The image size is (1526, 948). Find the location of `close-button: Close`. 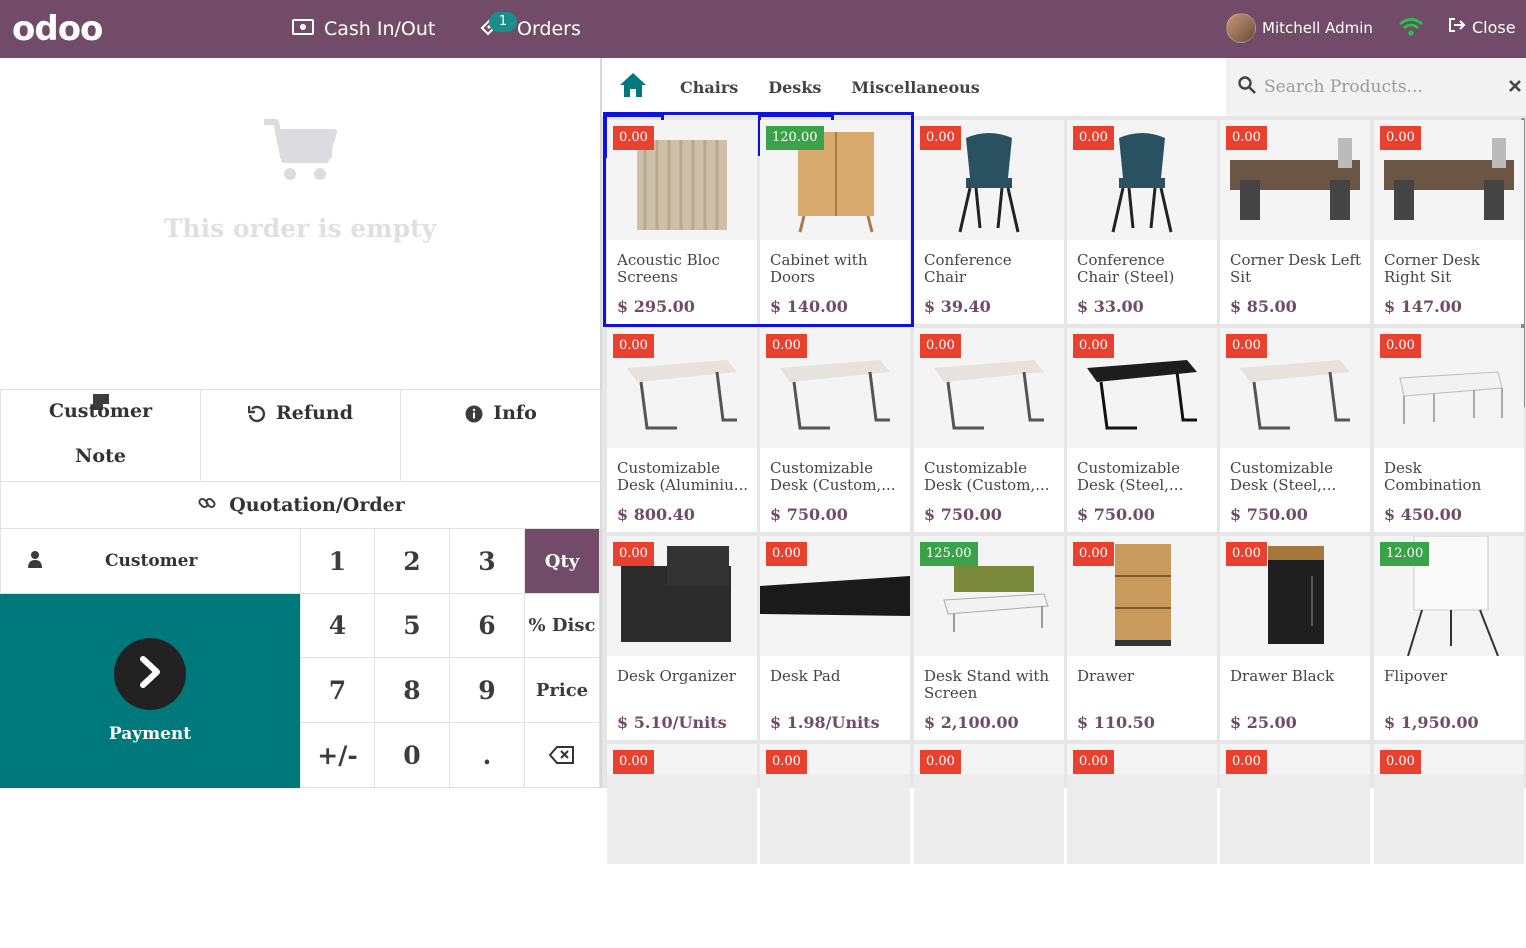

close-button: Close is located at coordinates (1482, 27).